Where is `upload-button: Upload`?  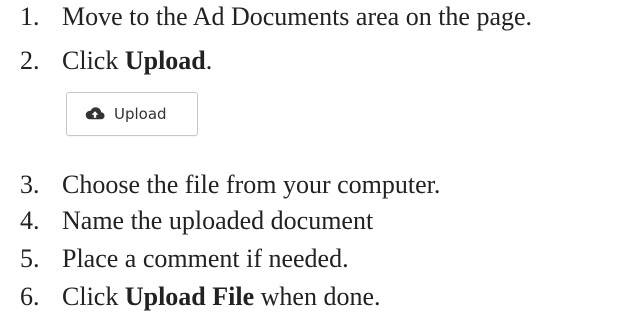 upload-button: Upload is located at coordinates (132, 114).